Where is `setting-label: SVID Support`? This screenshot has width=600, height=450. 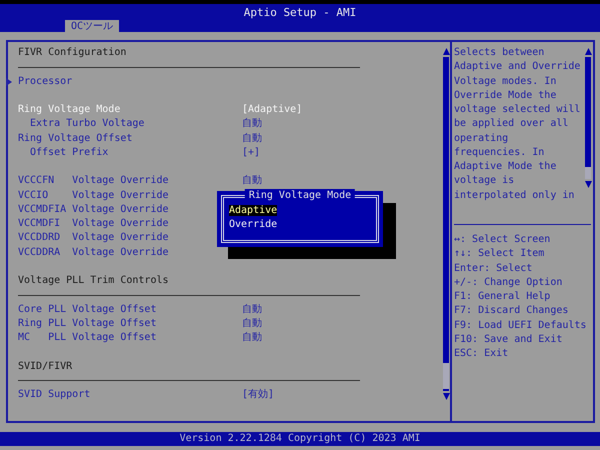
setting-label: SVID Support is located at coordinates (54, 394).